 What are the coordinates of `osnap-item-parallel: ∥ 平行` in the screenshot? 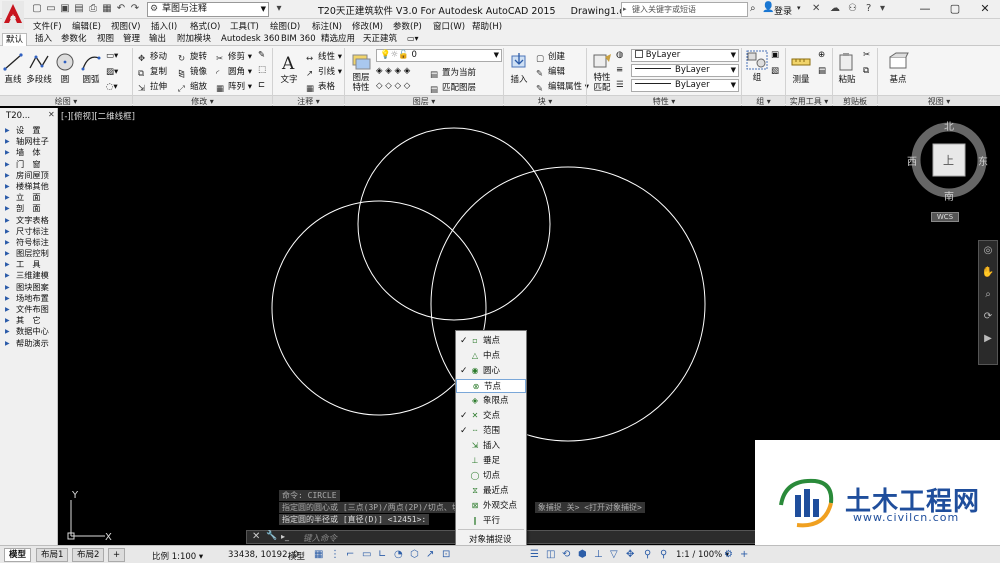 It's located at (491, 521).